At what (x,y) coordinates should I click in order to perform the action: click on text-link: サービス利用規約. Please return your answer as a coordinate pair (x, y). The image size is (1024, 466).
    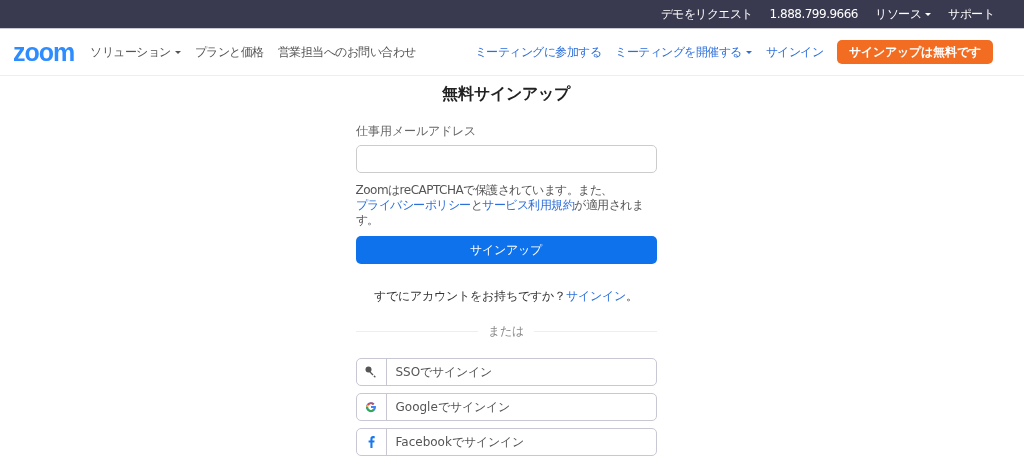
    Looking at the image, I should click on (528, 205).